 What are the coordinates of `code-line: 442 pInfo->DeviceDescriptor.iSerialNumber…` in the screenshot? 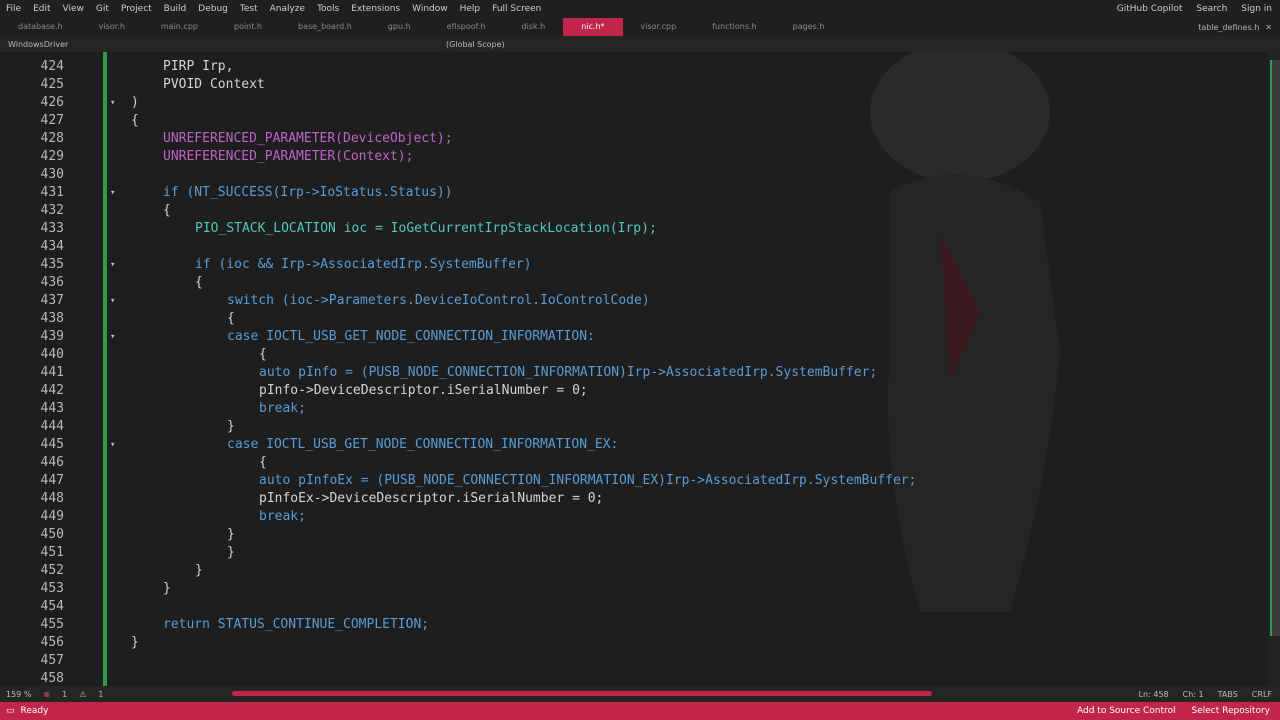 It's located at (630, 391).